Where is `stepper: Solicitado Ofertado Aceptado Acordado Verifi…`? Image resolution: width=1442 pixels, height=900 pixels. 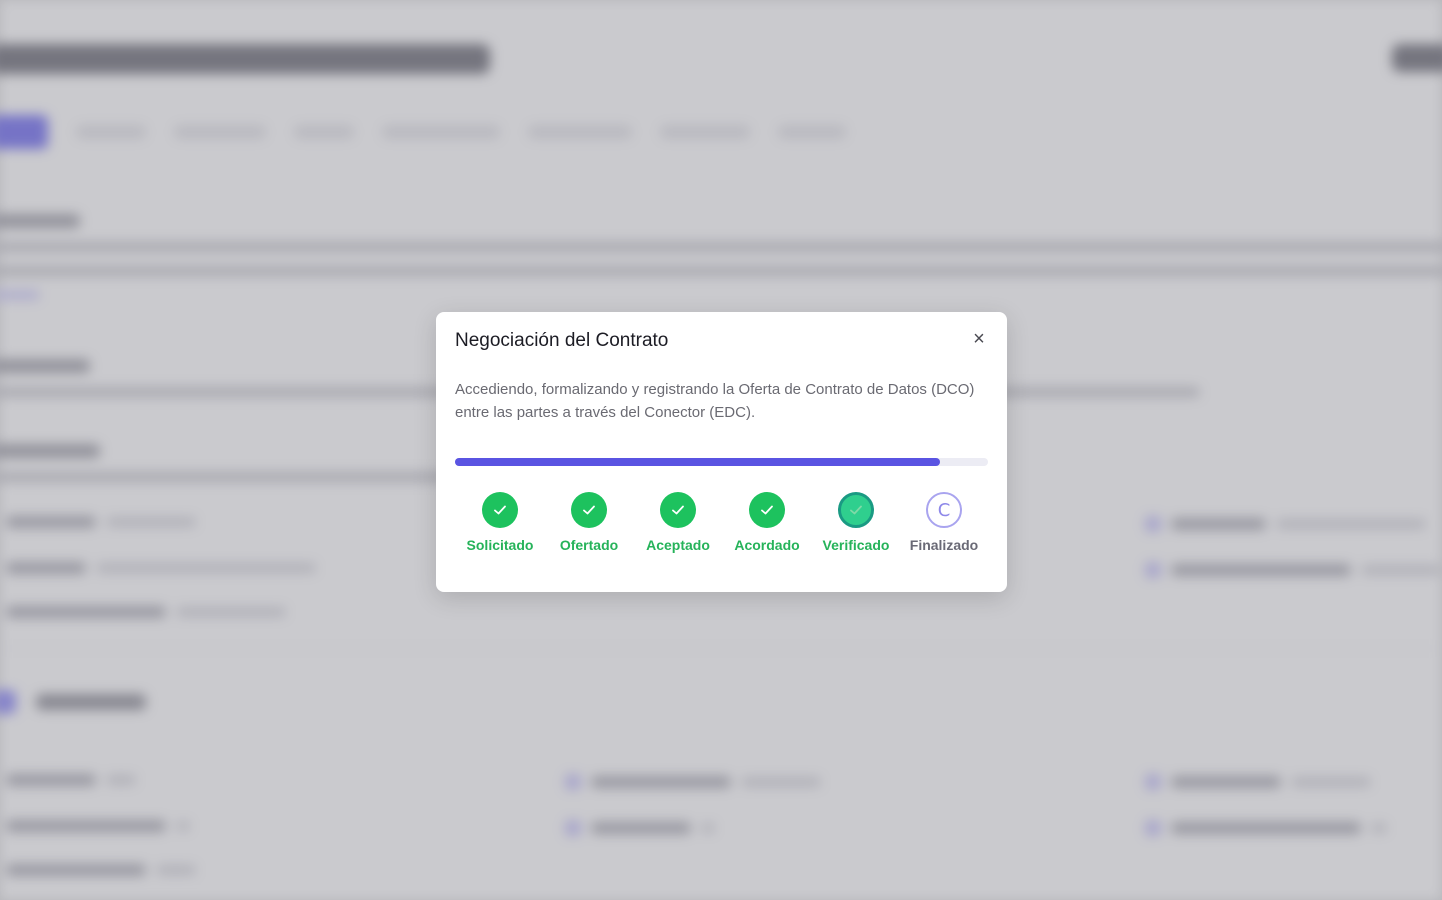
stepper: Solicitado Ofertado Aceptado Acordado Verifi… is located at coordinates (725, 527).